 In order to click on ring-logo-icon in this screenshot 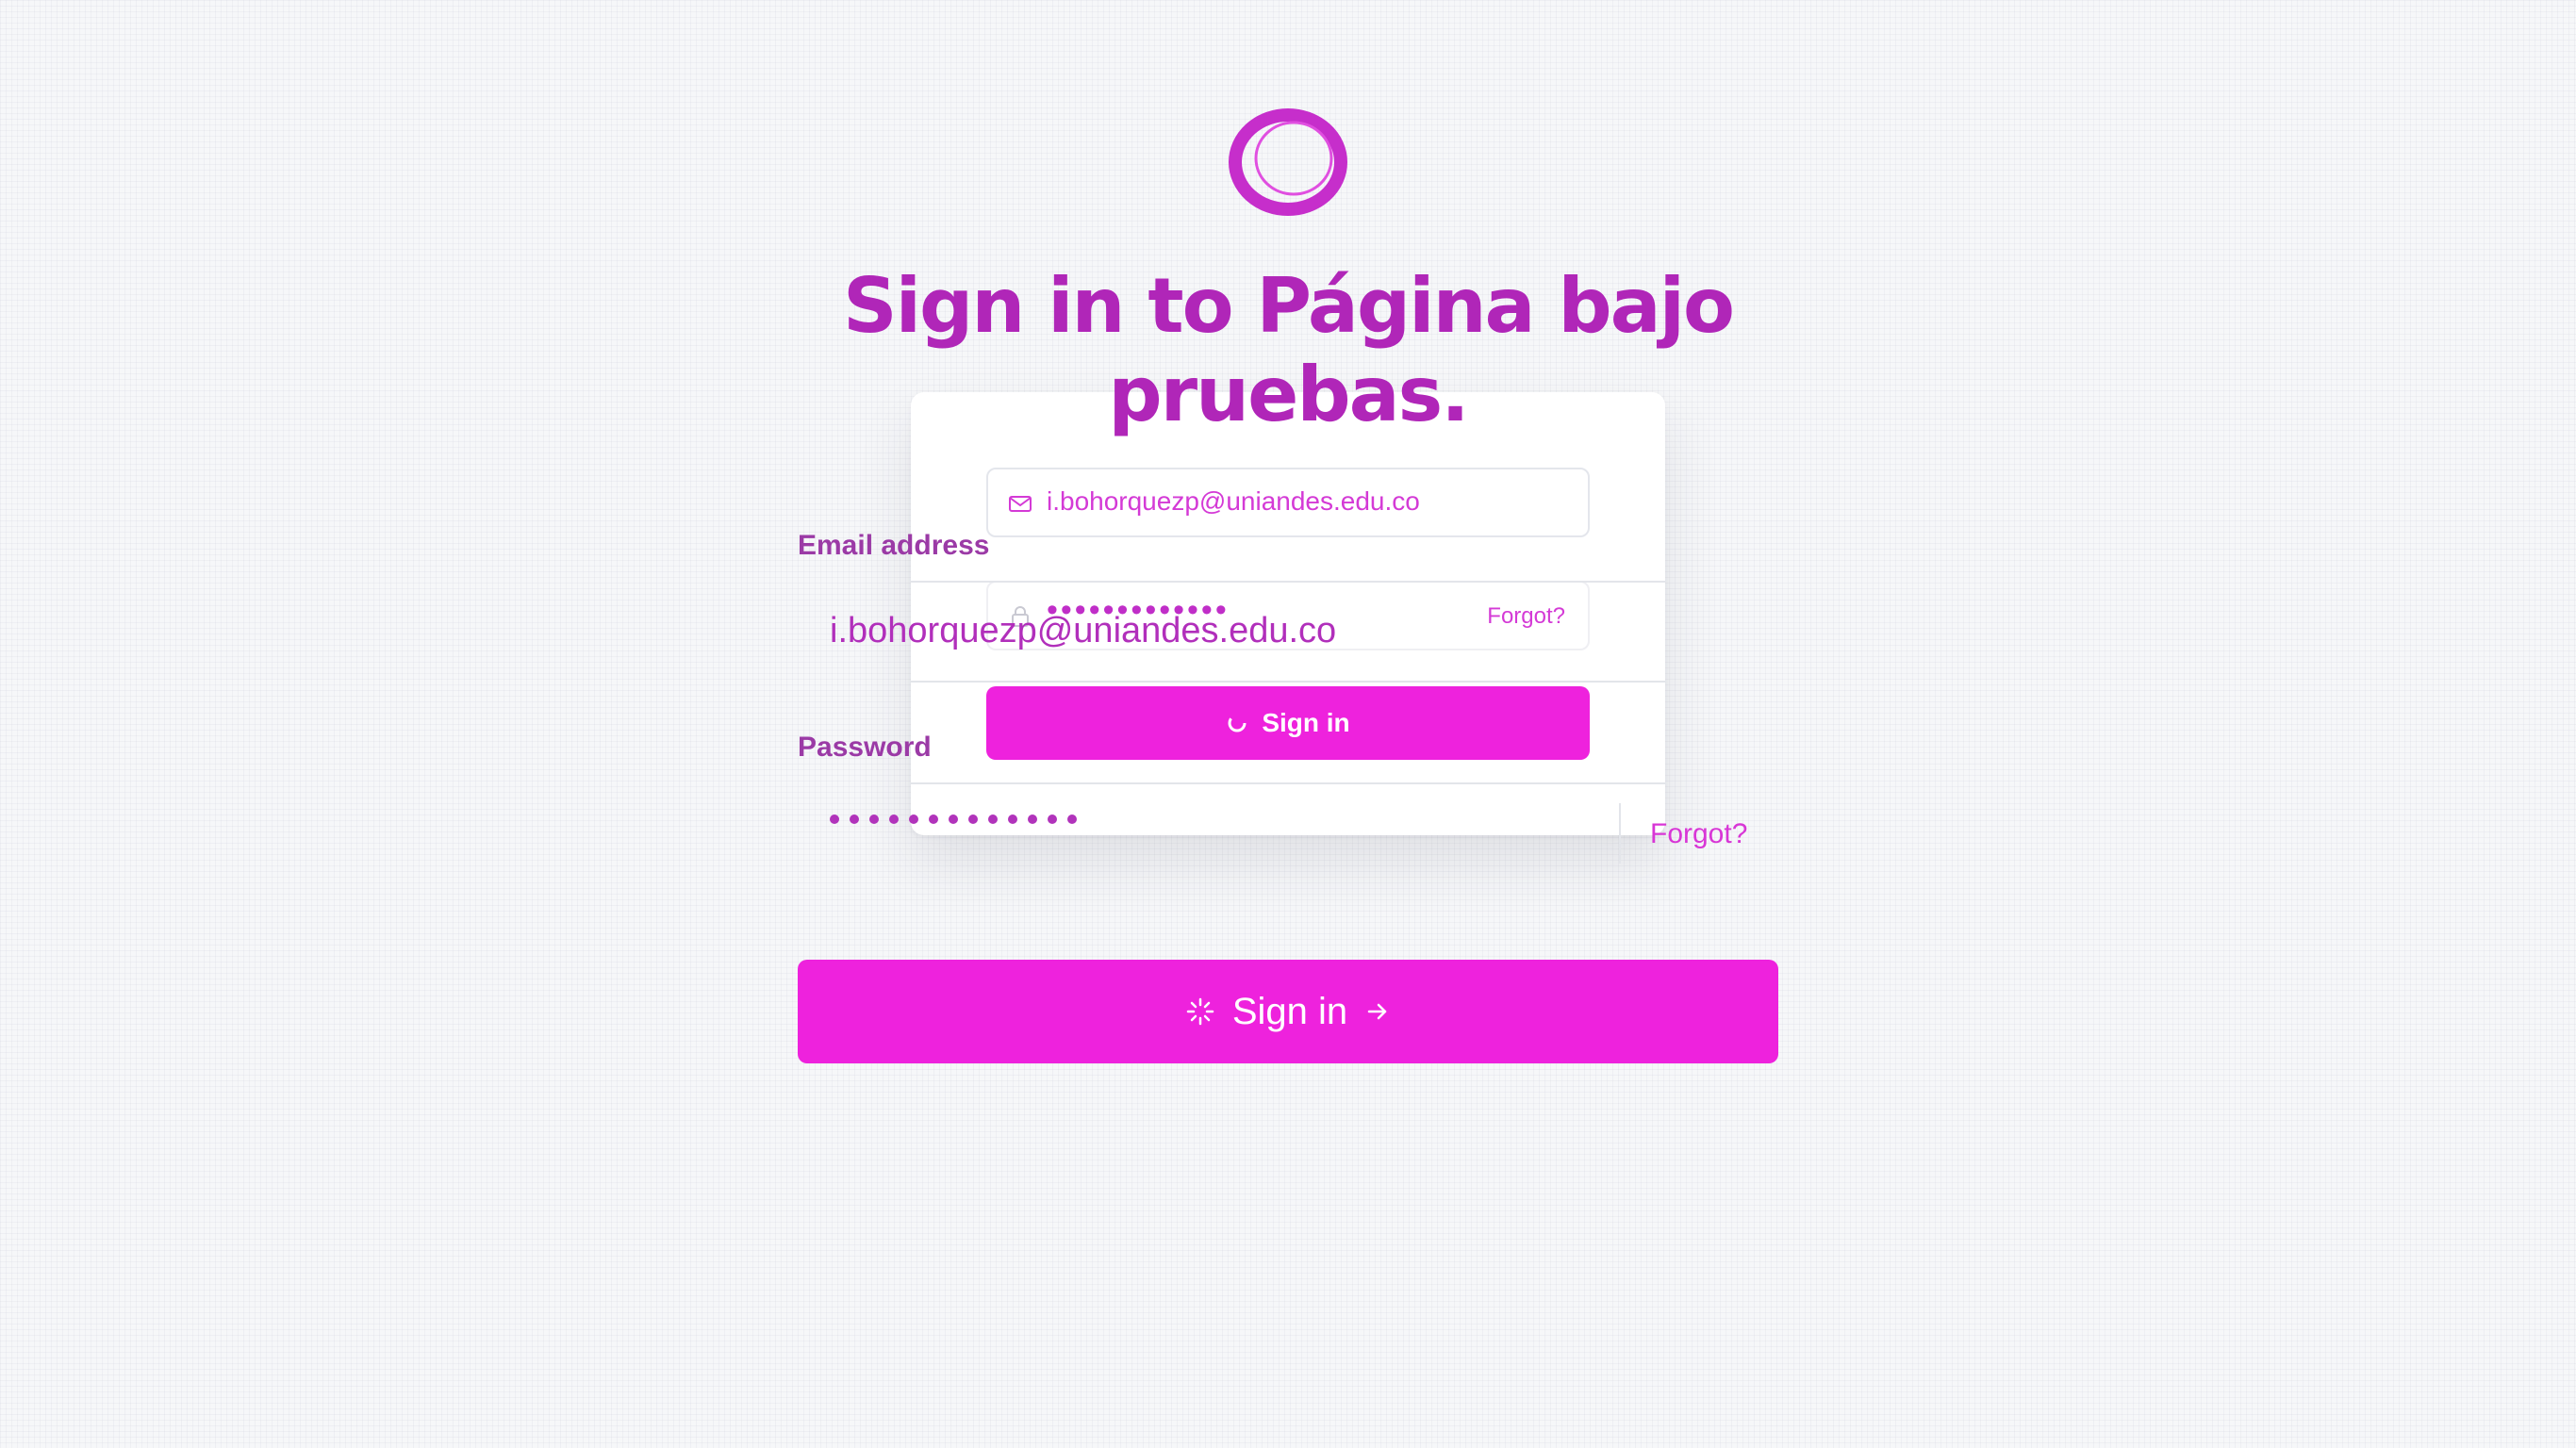, I will do `click(1288, 162)`.